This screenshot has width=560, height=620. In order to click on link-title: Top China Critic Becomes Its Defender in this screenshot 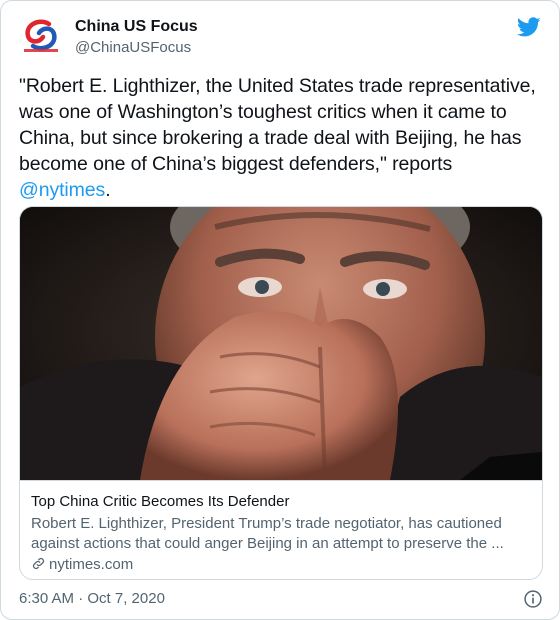, I will do `click(281, 502)`.